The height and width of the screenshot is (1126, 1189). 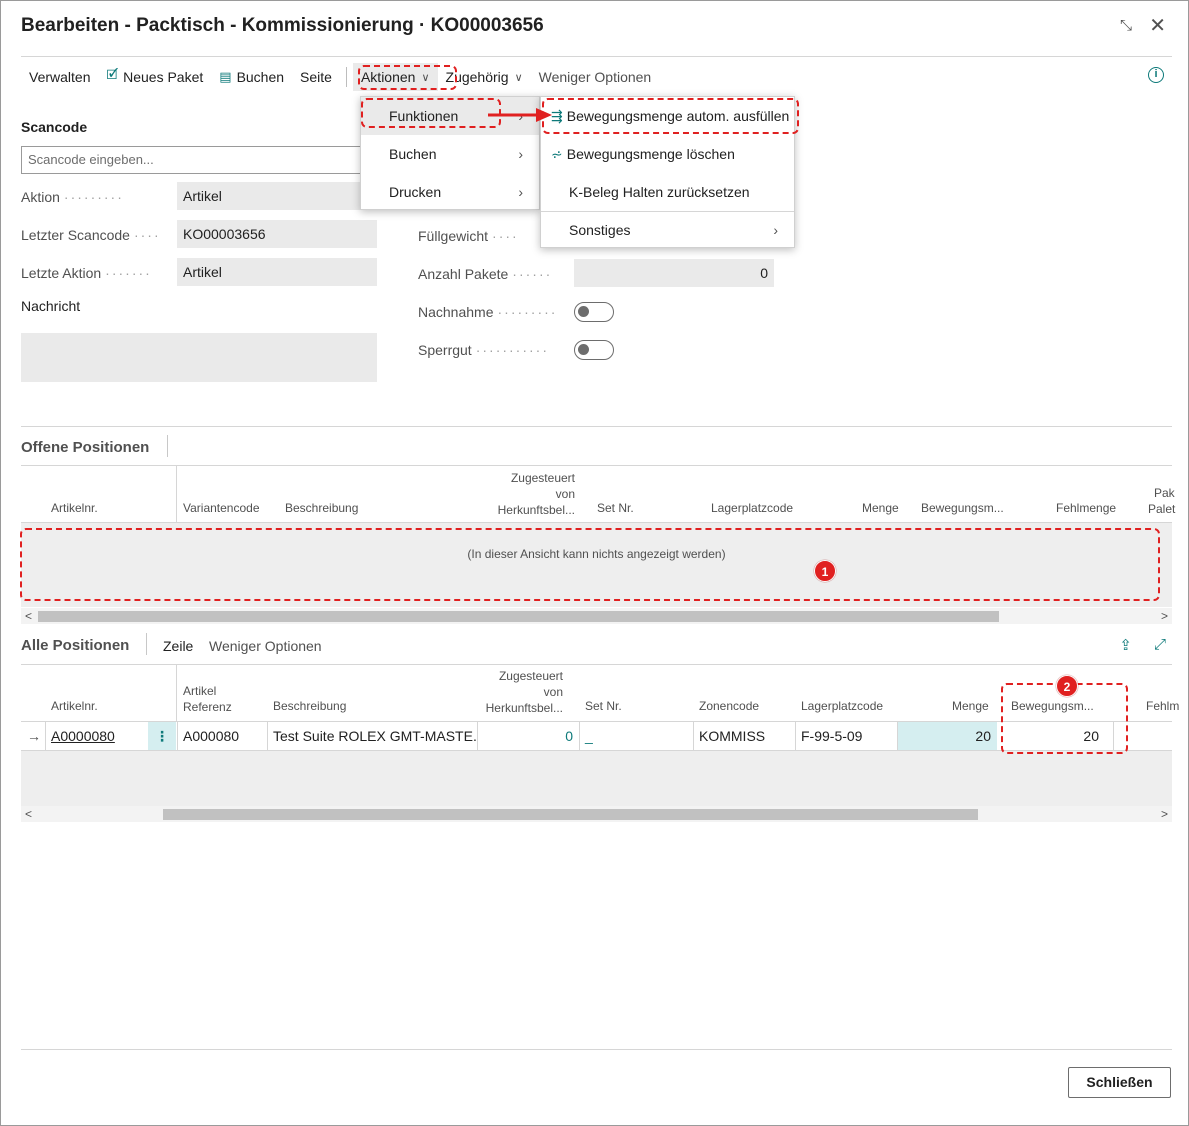 I want to click on zeile-menu-button: Zeile, so click(x=178, y=646).